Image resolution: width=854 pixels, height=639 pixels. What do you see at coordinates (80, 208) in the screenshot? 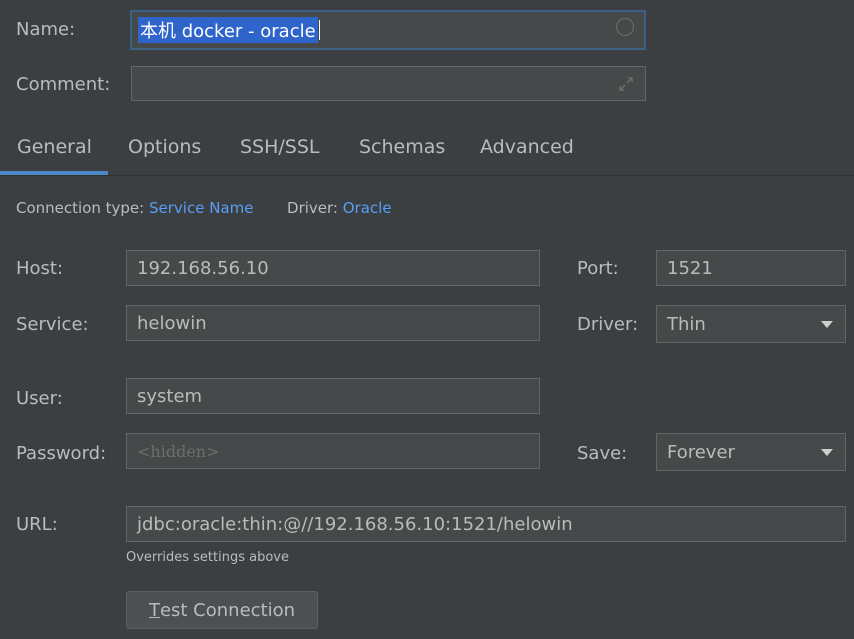
I see `connection-type-label: Connection type:` at bounding box center [80, 208].